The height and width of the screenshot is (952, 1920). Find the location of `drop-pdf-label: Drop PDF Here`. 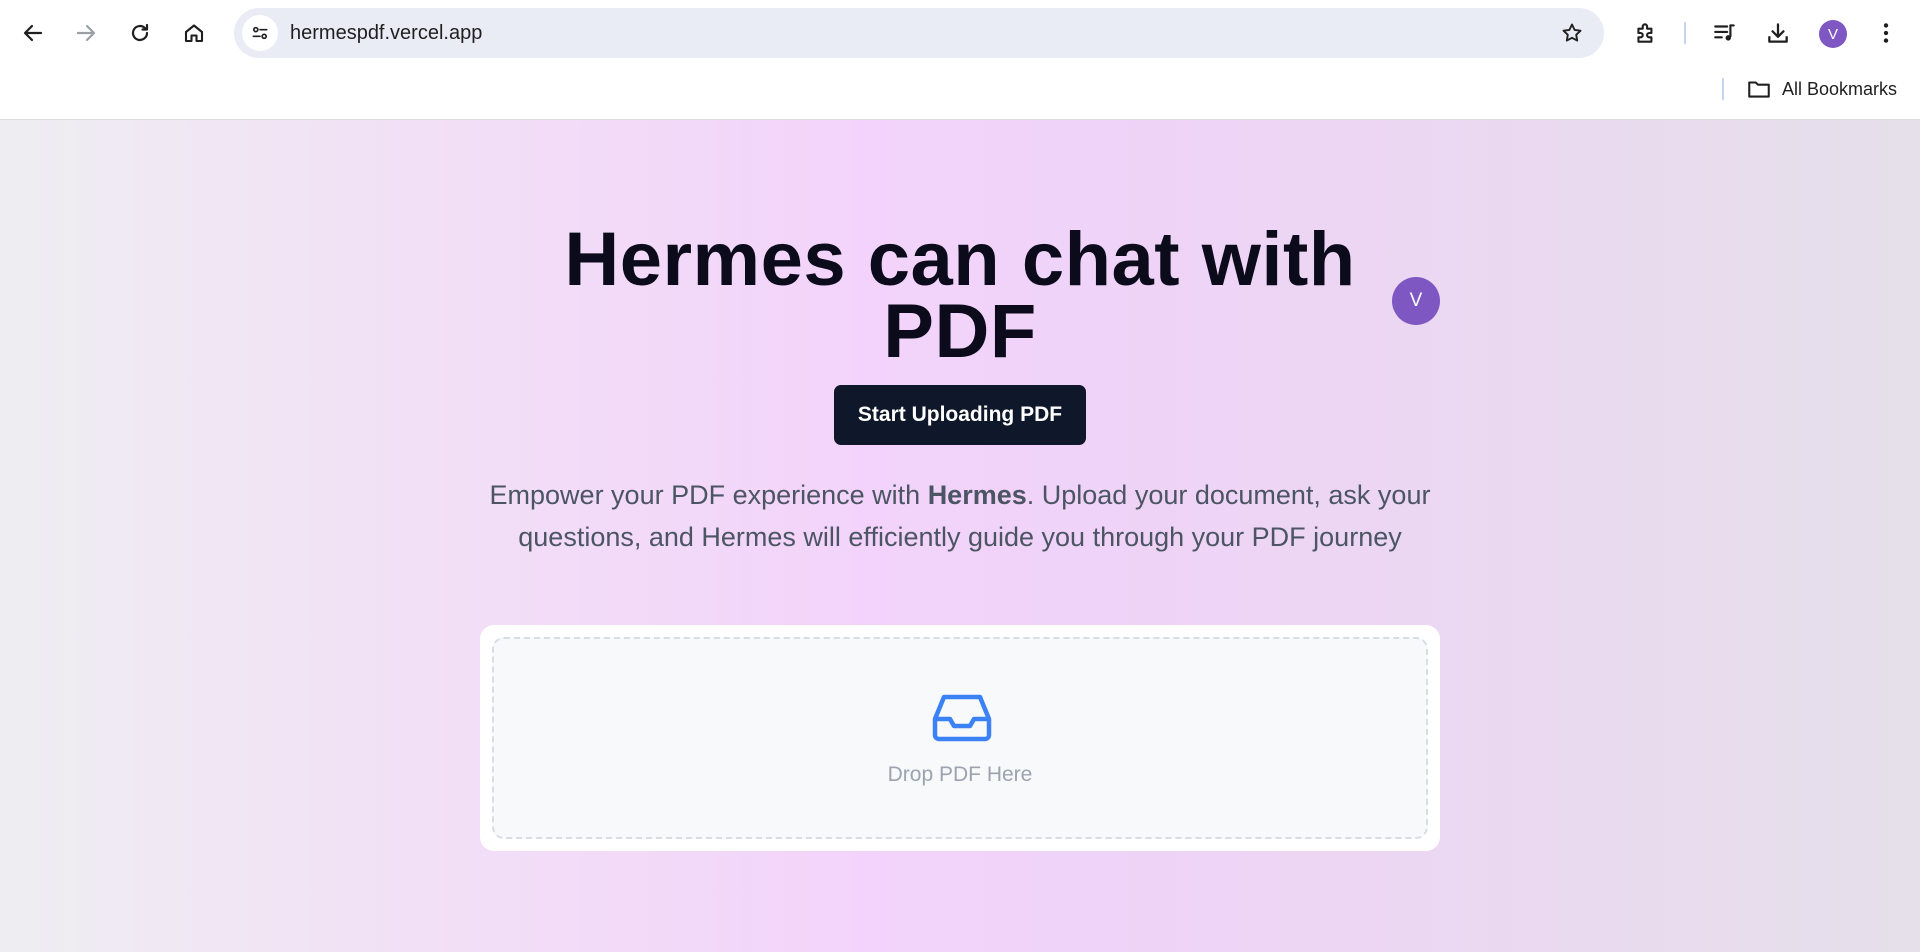

drop-pdf-label: Drop PDF Here is located at coordinates (960, 774).